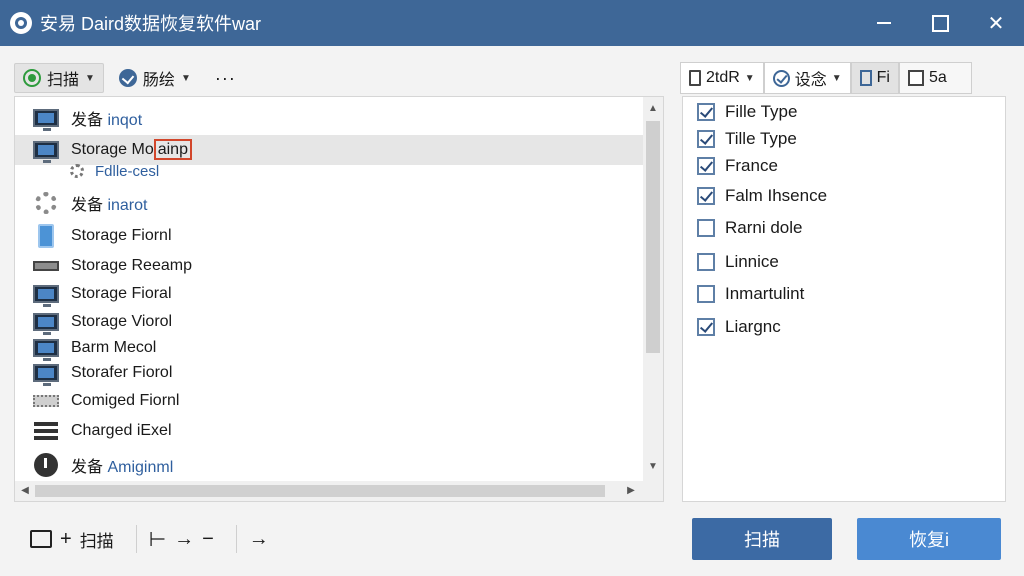 The height and width of the screenshot is (576, 1024). I want to click on document-edit-icon, so click(865, 78).